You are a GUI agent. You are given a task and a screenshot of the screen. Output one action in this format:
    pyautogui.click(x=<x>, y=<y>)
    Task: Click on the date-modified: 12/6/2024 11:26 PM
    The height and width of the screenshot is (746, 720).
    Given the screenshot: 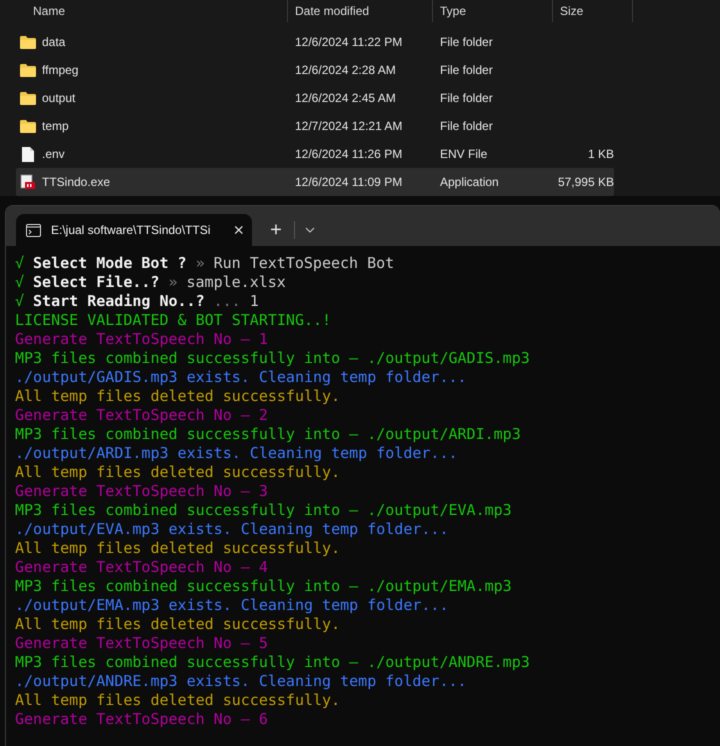 What is the action you would take?
    pyautogui.click(x=348, y=154)
    